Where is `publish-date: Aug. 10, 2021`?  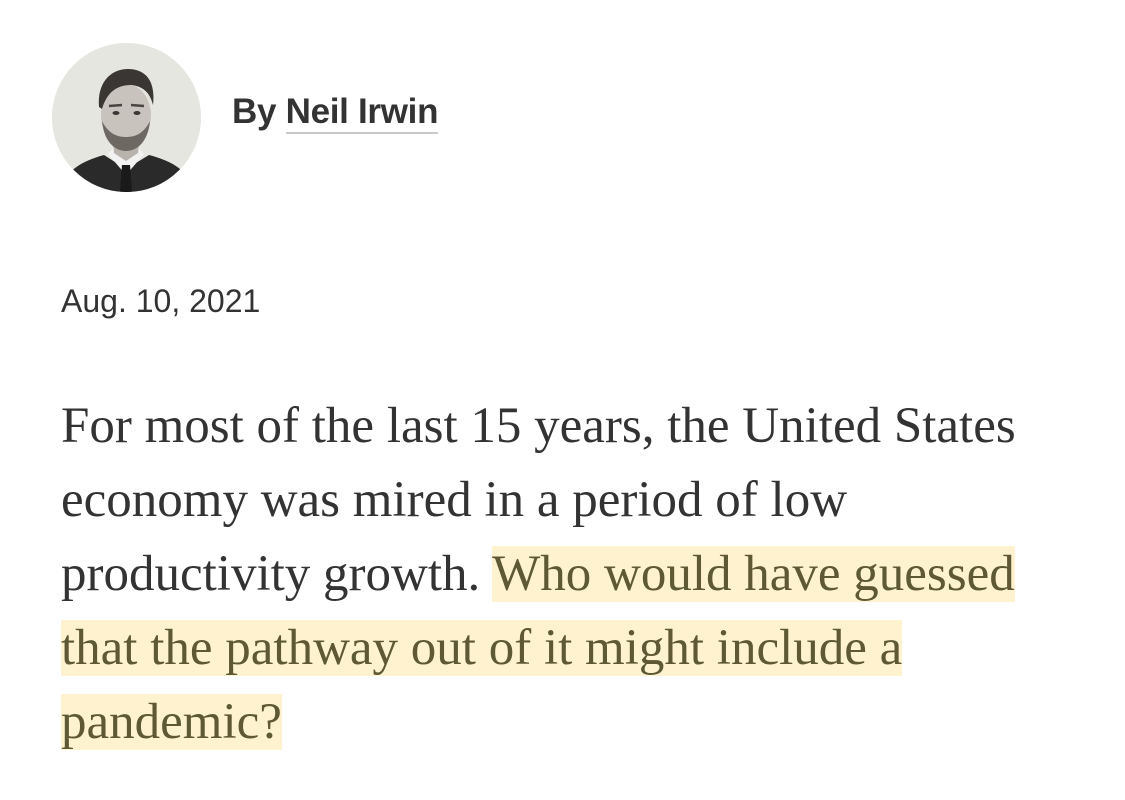
publish-date: Aug. 10, 2021 is located at coordinates (161, 301).